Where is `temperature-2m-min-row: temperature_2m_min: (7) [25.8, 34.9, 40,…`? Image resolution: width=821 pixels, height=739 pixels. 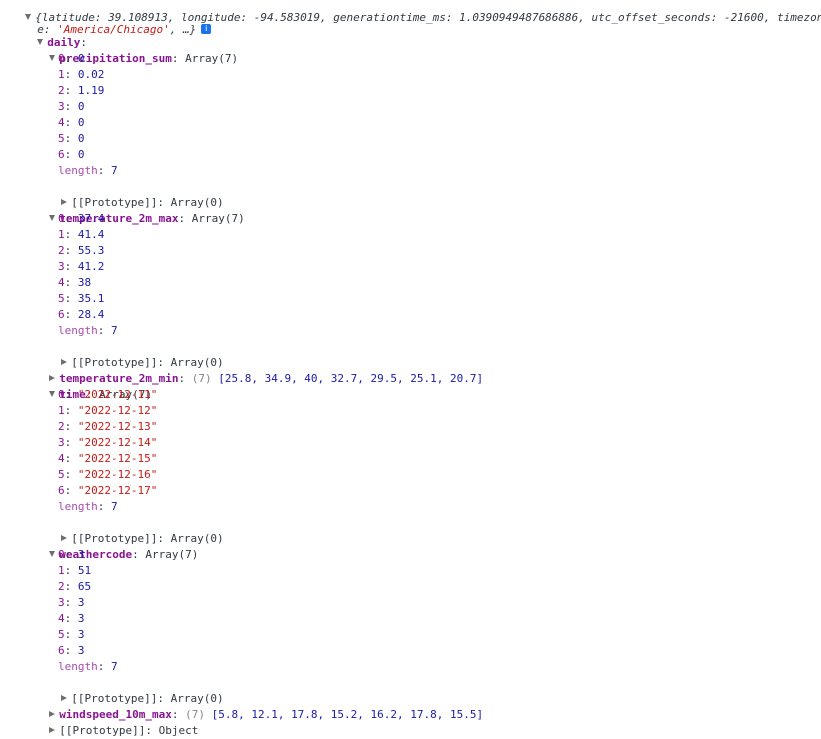
temperature-2m-min-row: temperature_2m_min: (7) [25.8, 34.9, 40,… is located at coordinates (259, 370).